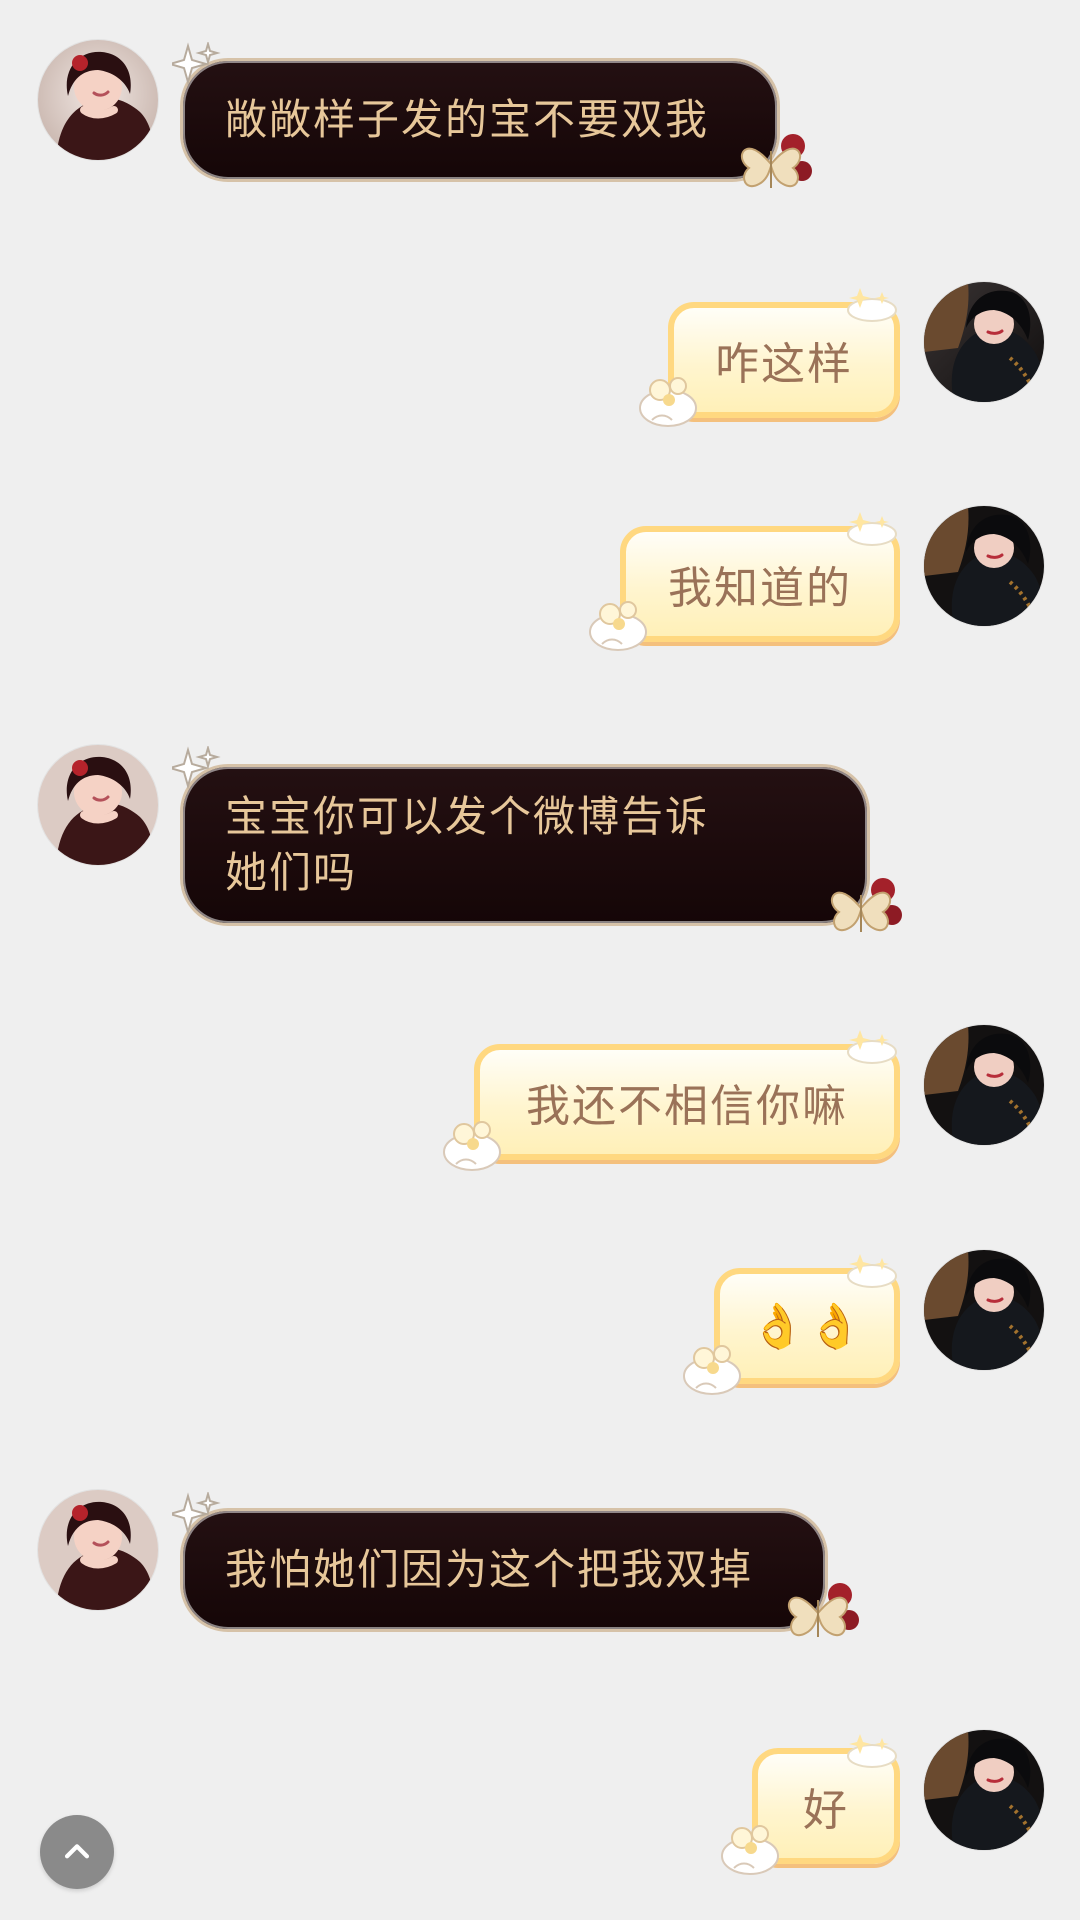  I want to click on message-text: 我还不相信你嘛, so click(687, 1106).